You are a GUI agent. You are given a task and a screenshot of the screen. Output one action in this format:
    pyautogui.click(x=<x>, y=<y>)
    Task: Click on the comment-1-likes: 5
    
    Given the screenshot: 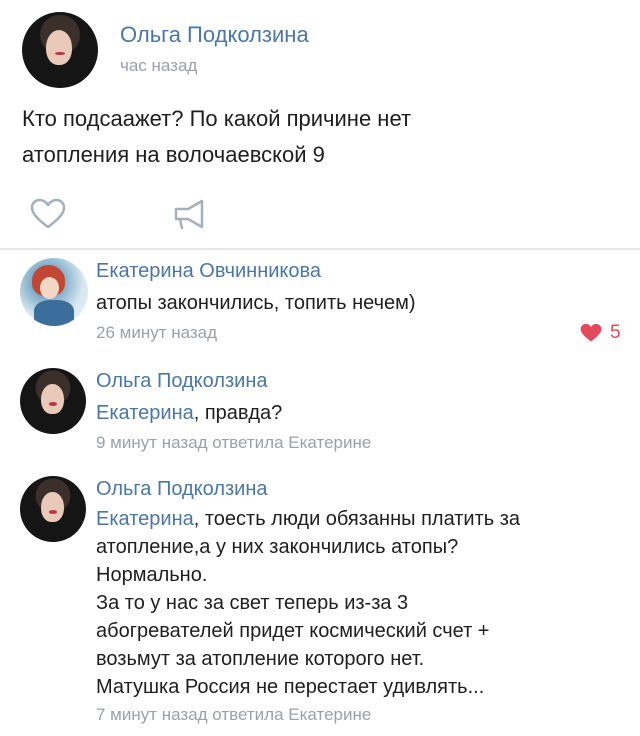 What is the action you would take?
    pyautogui.click(x=600, y=333)
    